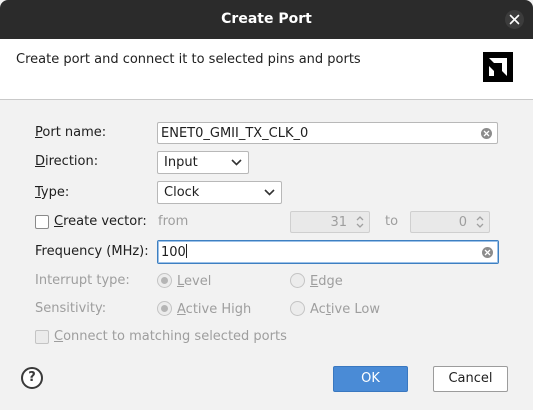  What do you see at coordinates (92, 251) in the screenshot?
I see `frequency-label: Frequency (MHz):` at bounding box center [92, 251].